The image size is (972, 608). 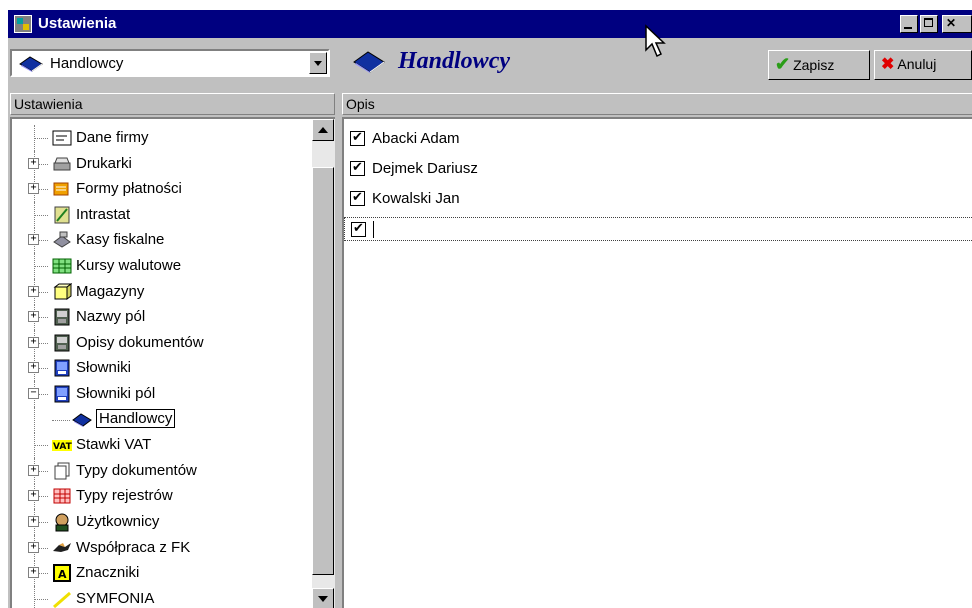 I want to click on save-button: ✔ Zapisz, so click(x=819, y=65).